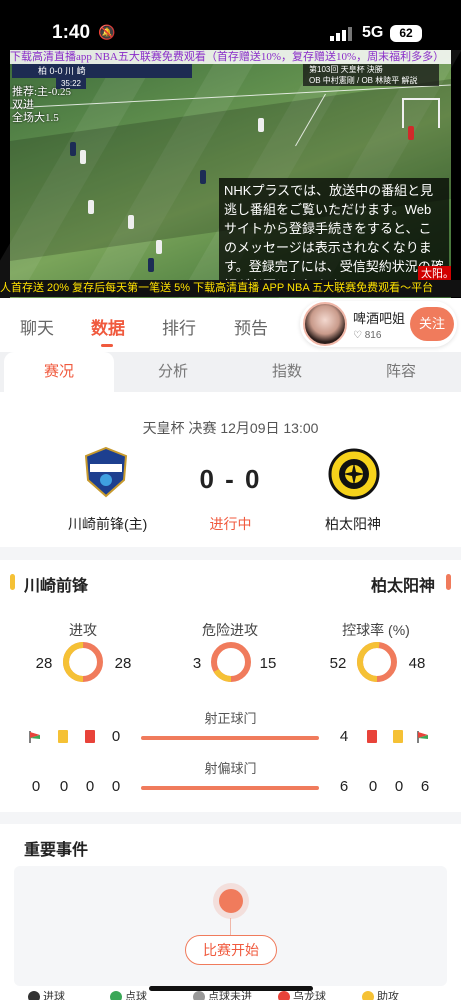 This screenshot has width=461, height=1000. I want to click on avatar, so click(325, 324).